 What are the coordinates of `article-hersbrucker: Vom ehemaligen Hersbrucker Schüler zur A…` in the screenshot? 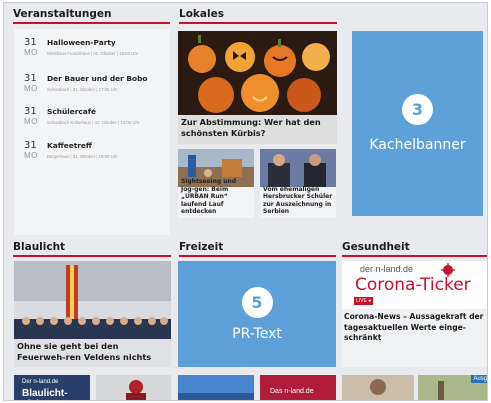 It's located at (298, 183).